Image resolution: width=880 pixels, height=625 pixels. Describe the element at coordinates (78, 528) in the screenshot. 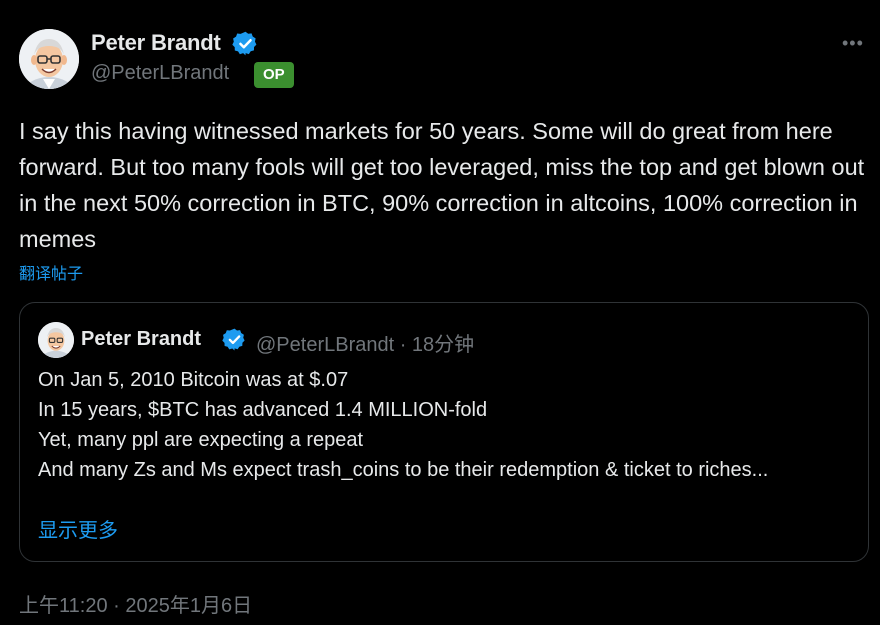

I see `show-more-link: 显示更多` at that location.